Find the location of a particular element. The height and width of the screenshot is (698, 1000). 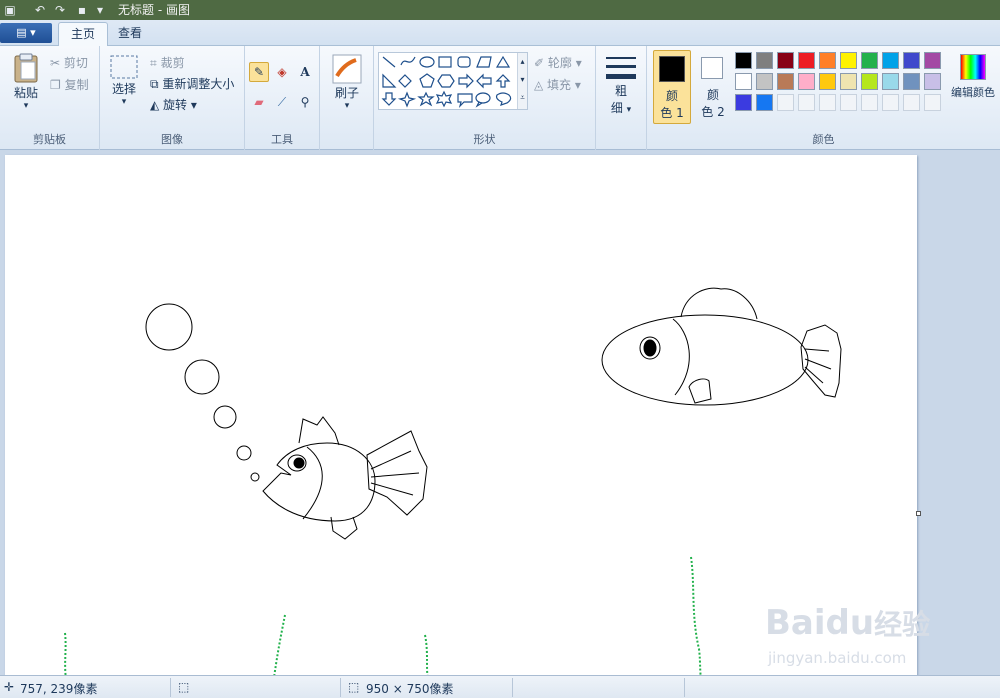

tab-view: 查看 is located at coordinates (130, 34).